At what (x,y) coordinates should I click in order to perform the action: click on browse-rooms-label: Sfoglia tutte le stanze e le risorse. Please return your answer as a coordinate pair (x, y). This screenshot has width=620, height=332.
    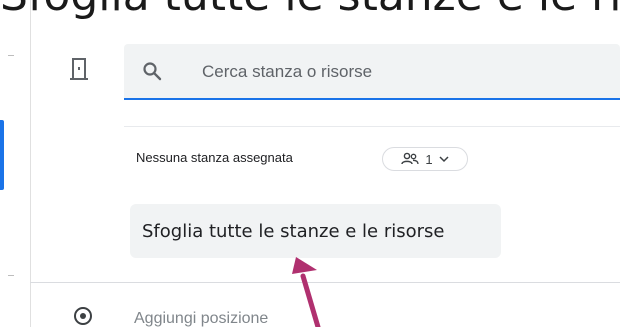
    Looking at the image, I should click on (293, 231).